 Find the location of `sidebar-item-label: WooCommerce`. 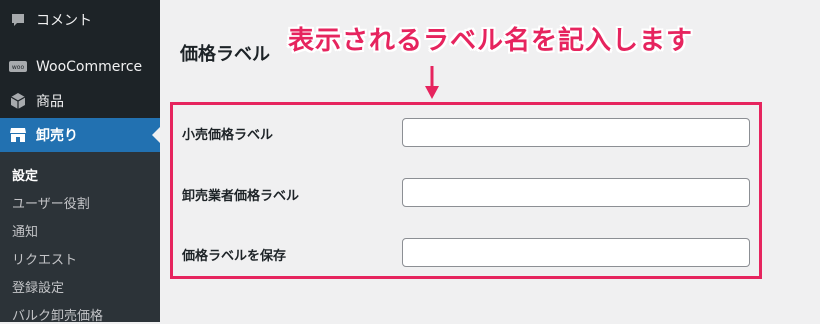

sidebar-item-label: WooCommerce is located at coordinates (89, 67).